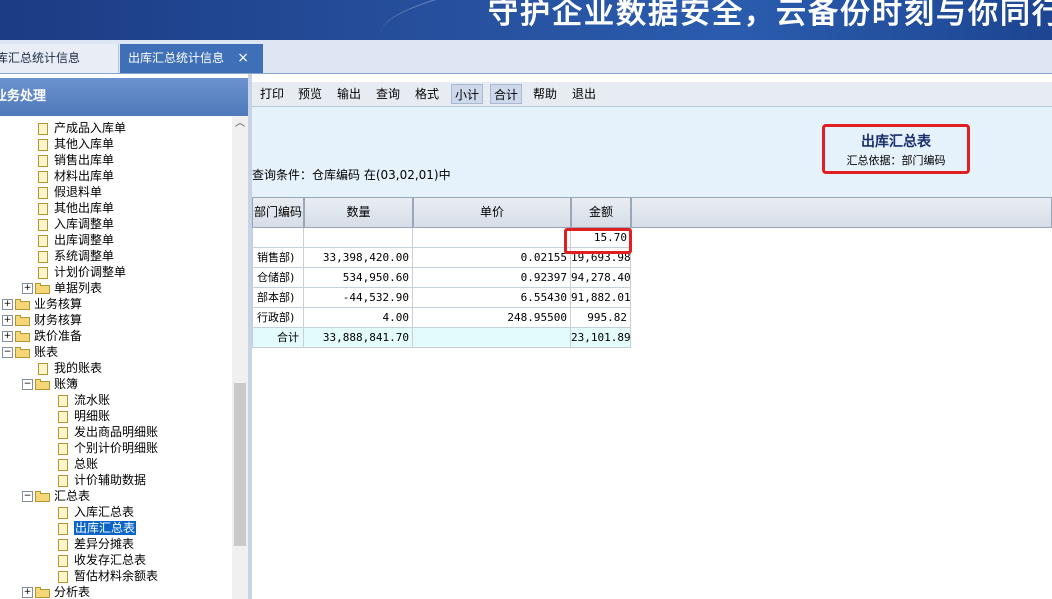 This screenshot has height=599, width=1052. I want to click on toolbar-button: 小计, so click(467, 94).